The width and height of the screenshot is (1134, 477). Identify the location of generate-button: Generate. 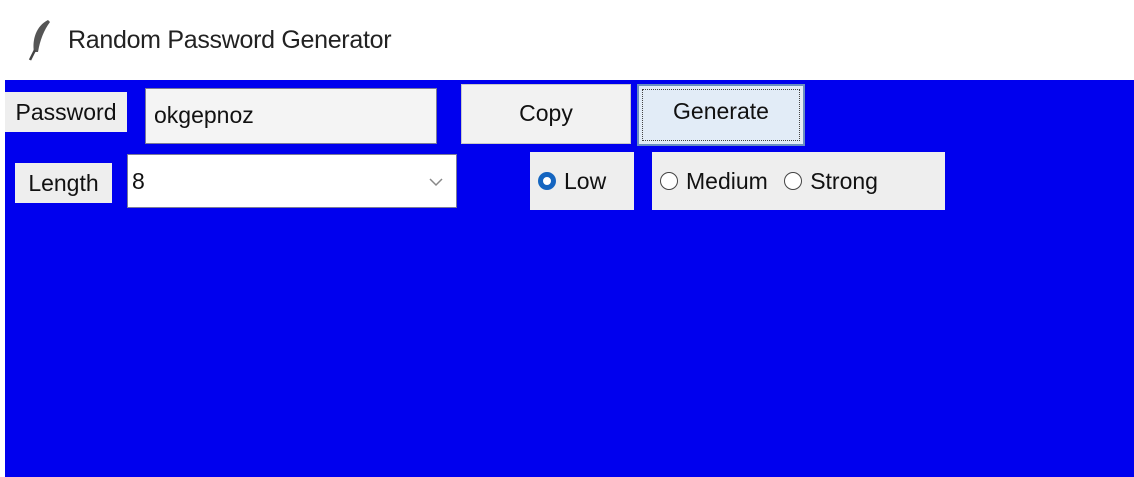
(721, 115).